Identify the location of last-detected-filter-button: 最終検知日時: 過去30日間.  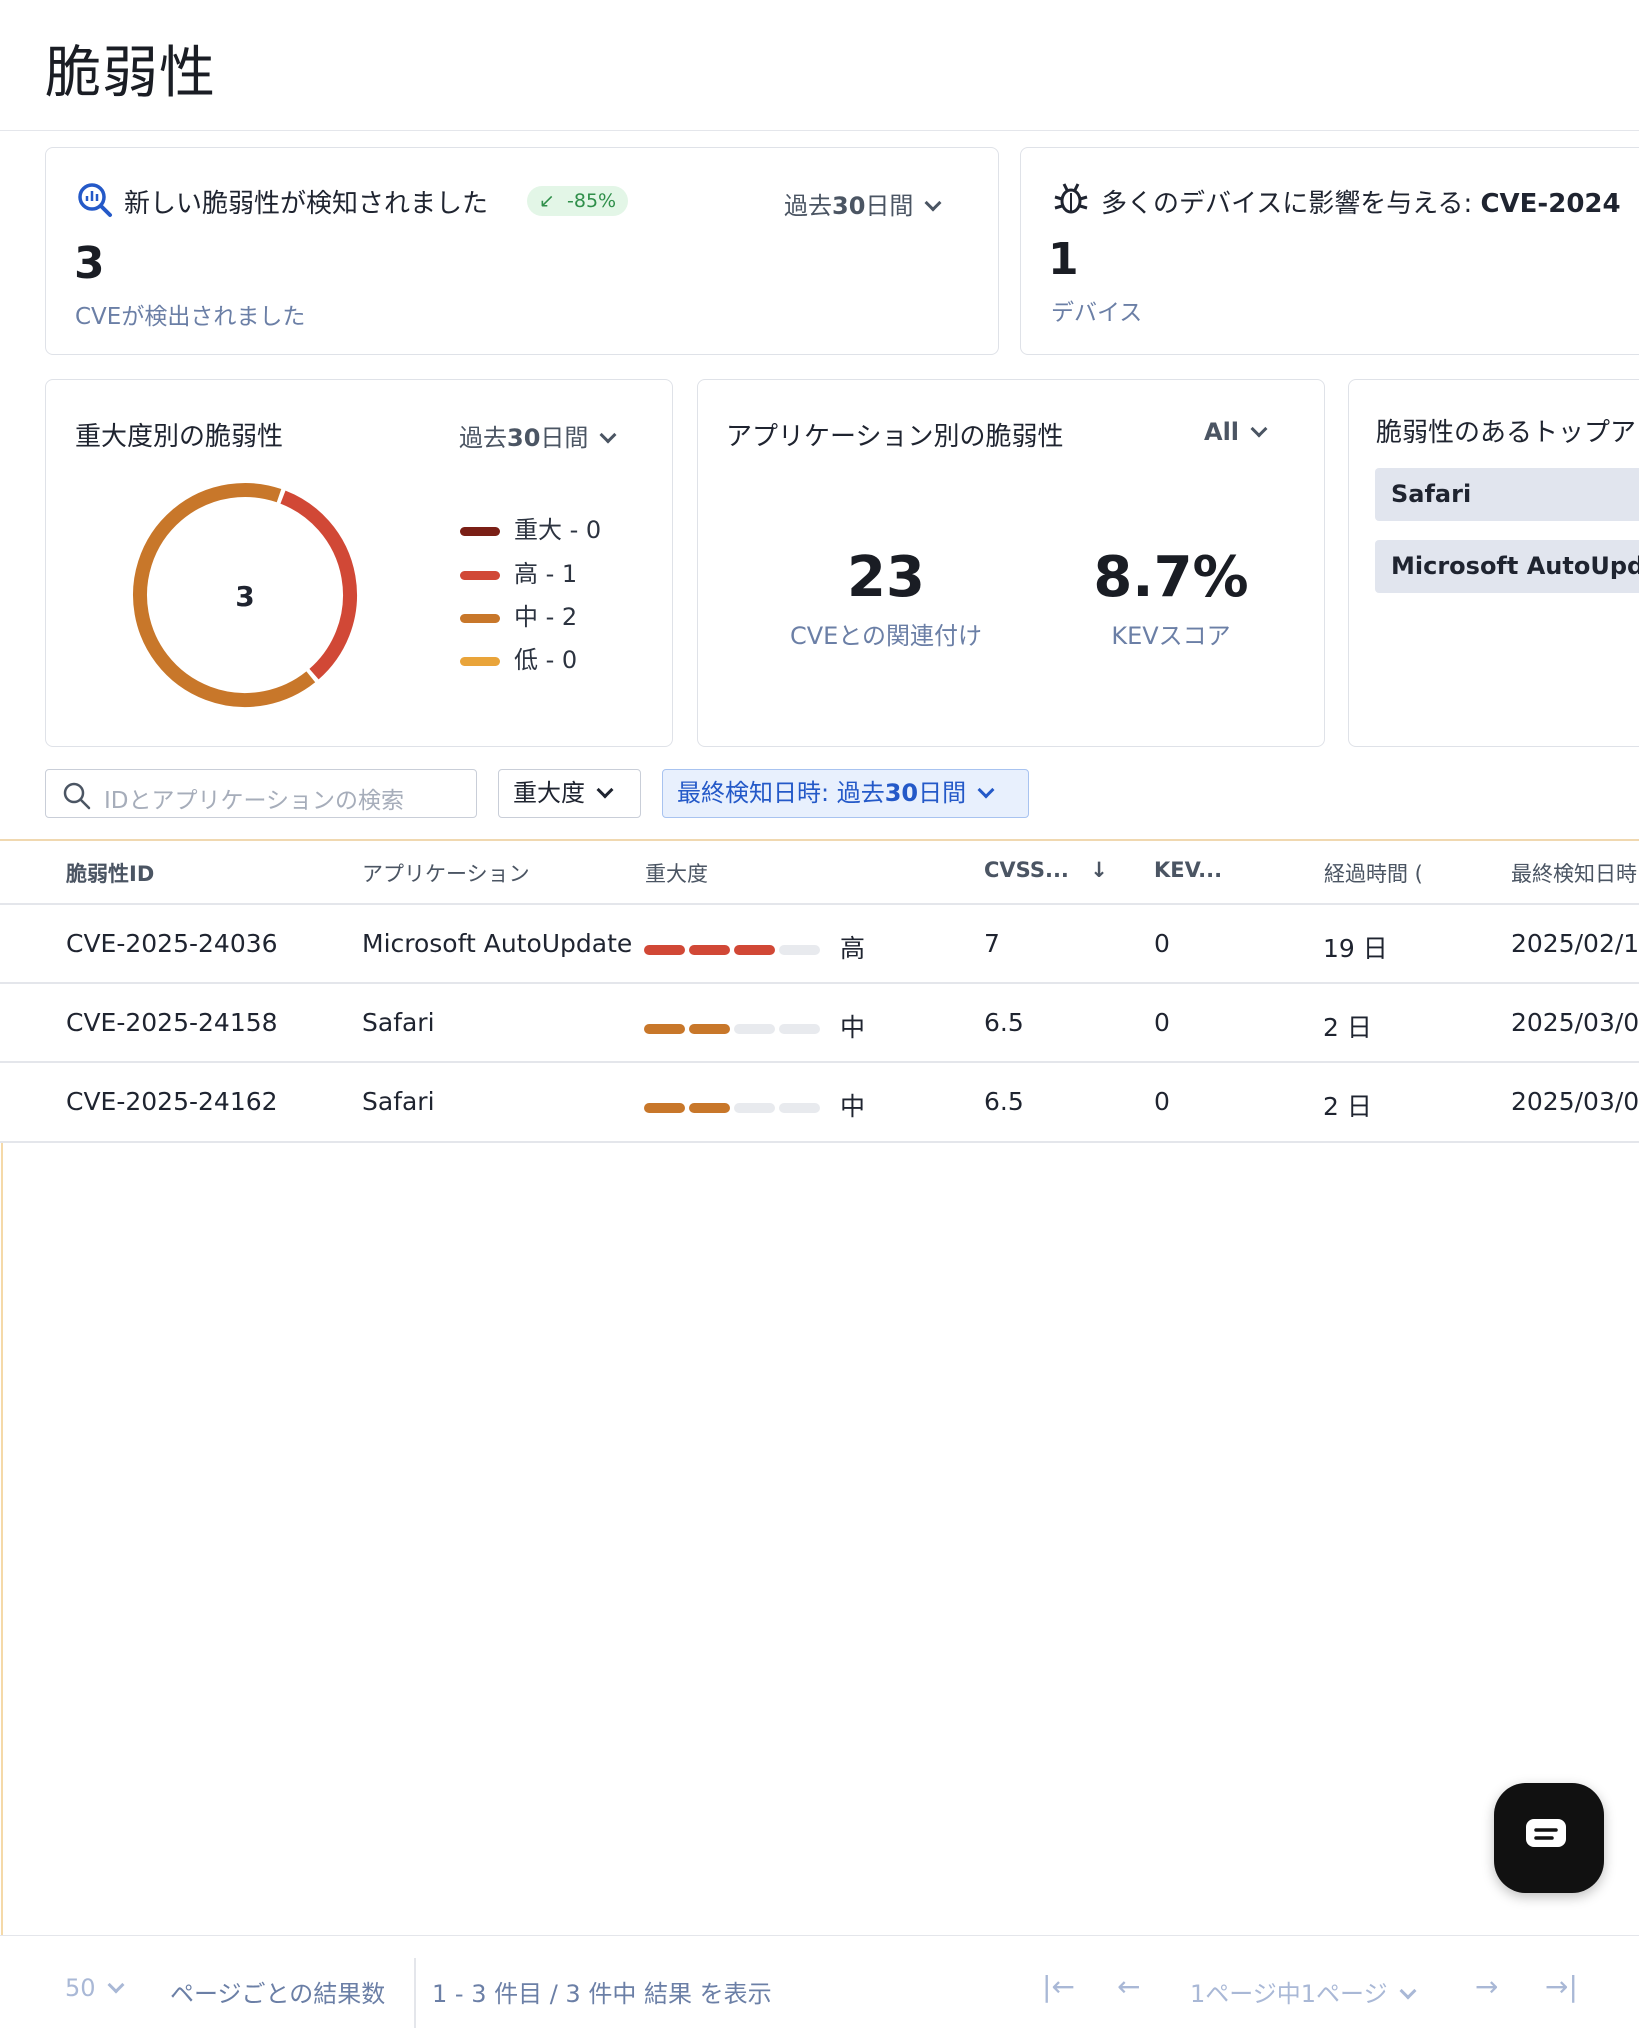
(845, 793).